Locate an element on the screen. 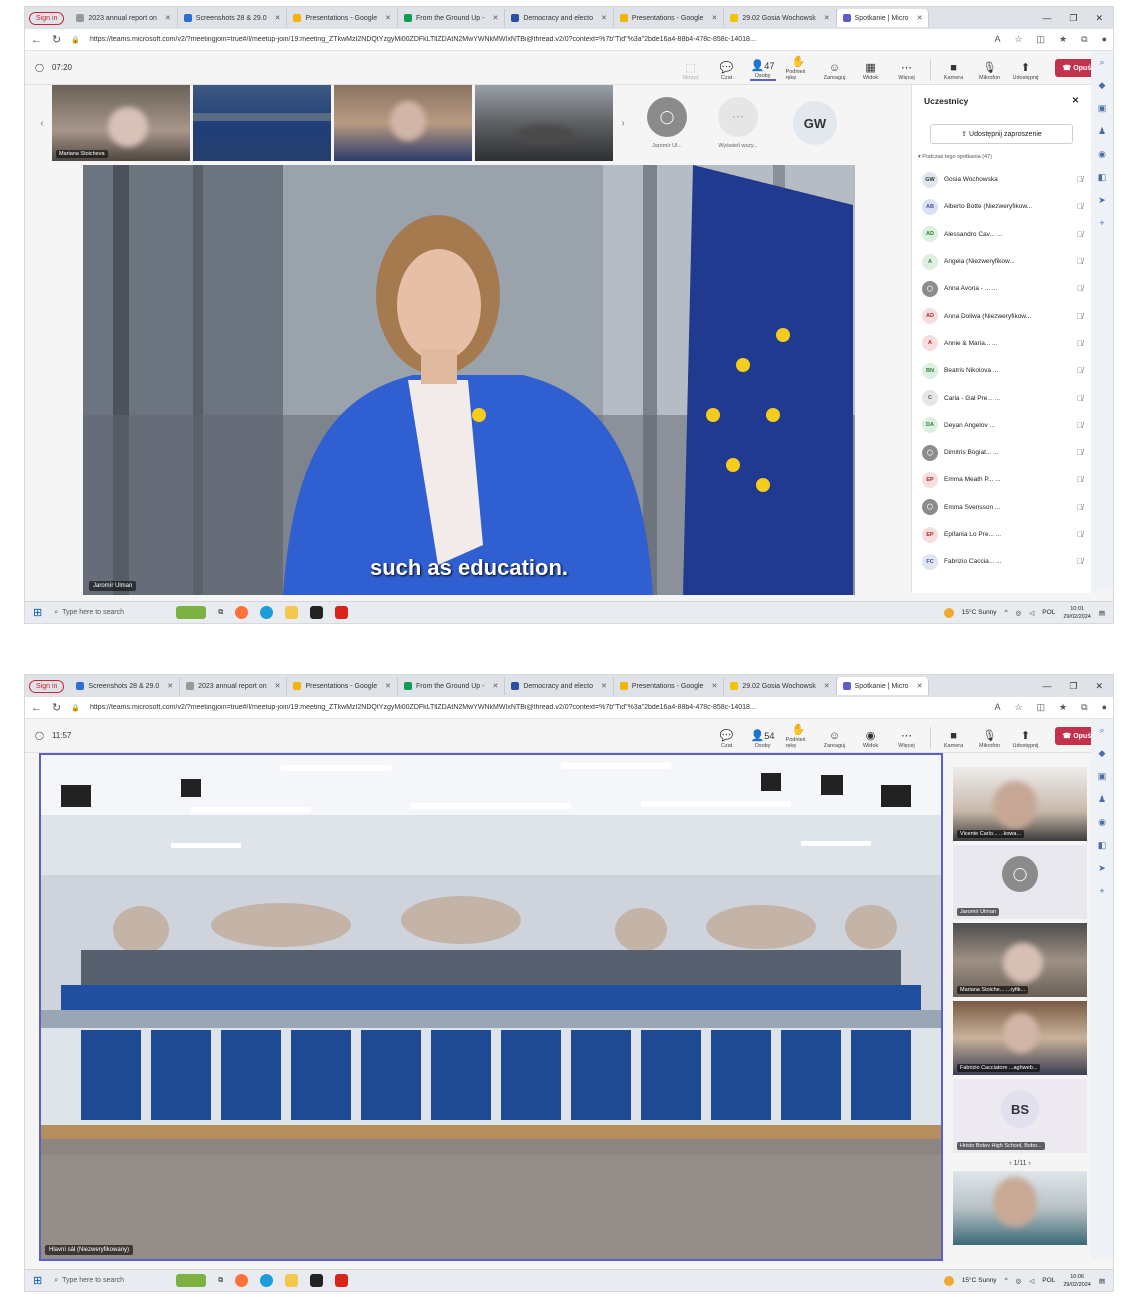 The width and height of the screenshot is (1122, 1297). firefox-icon is located at coordinates (242, 612).